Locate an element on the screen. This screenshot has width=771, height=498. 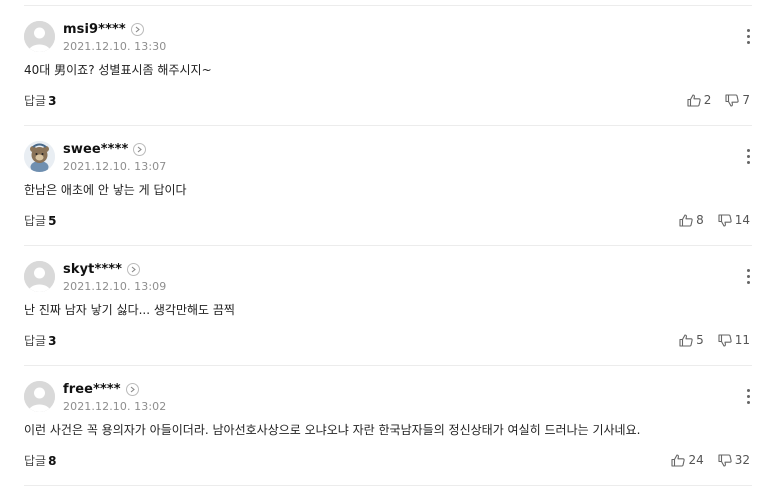
reply-button: 답글 8 is located at coordinates (40, 460).